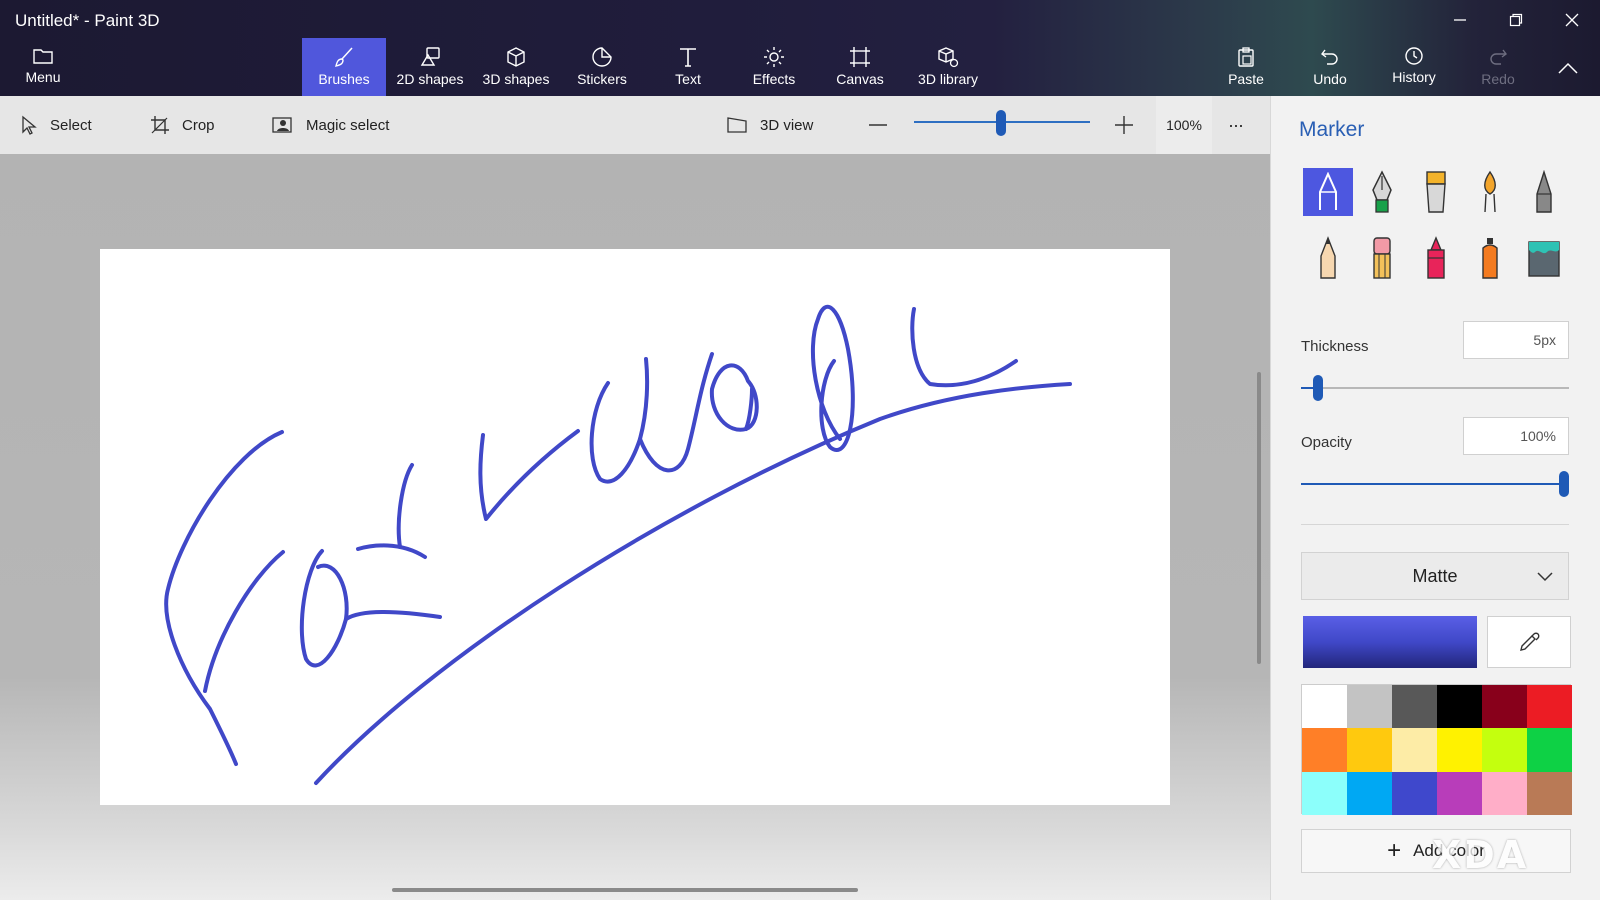 The width and height of the screenshot is (1600, 900). I want to click on oil-brush-icon, so click(1436, 192).